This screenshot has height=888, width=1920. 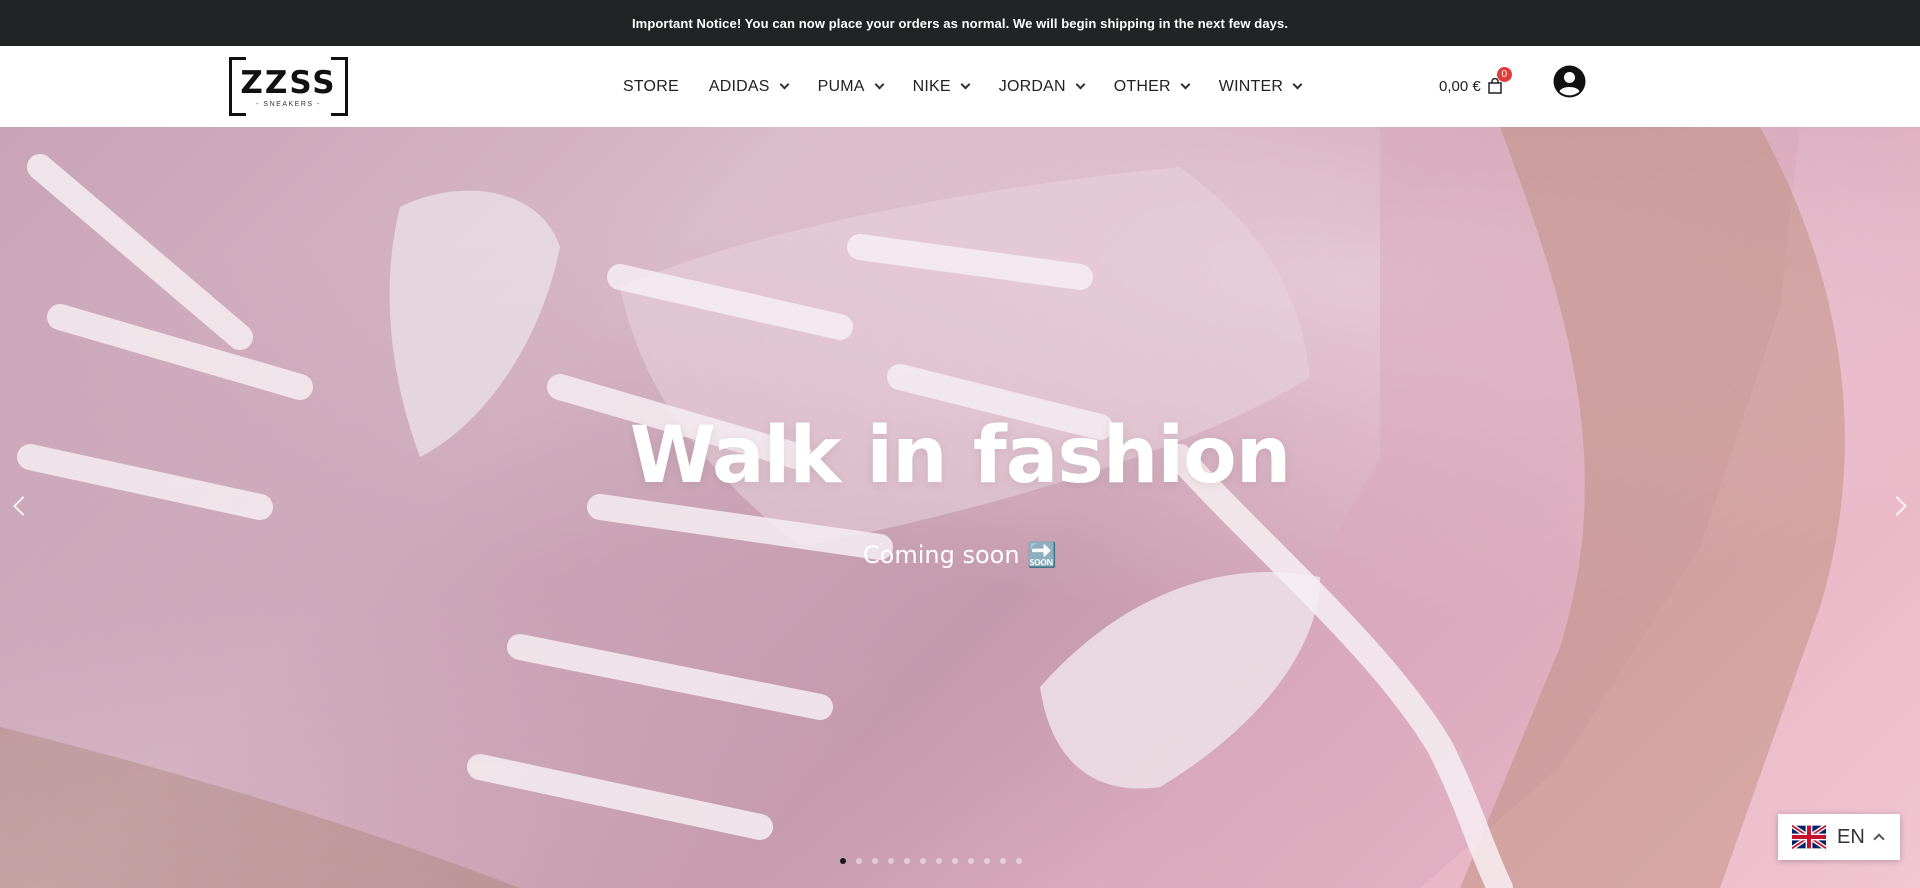 What do you see at coordinates (1879, 839) in the screenshot?
I see `chevron-up-icon` at bounding box center [1879, 839].